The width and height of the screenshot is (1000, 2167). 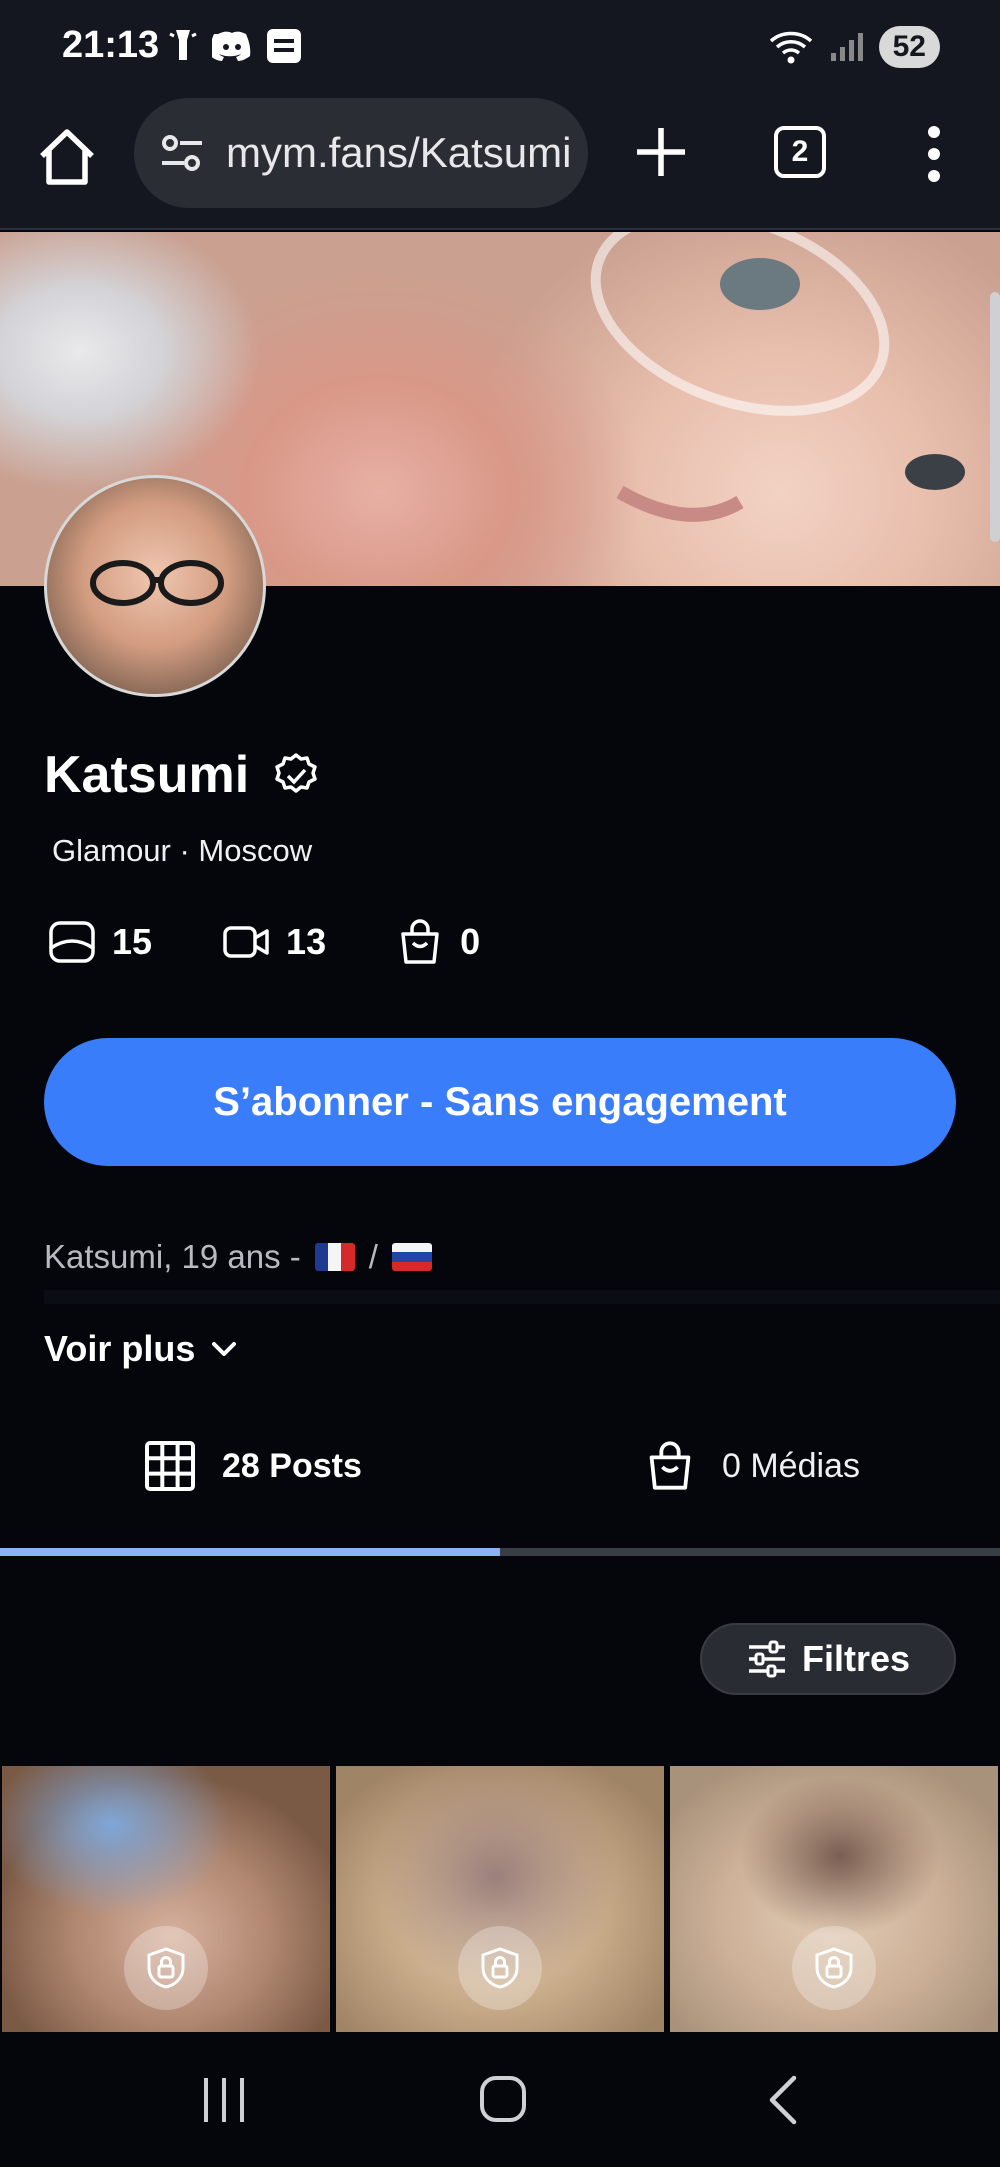 What do you see at coordinates (170, 1466) in the screenshot?
I see `grid-icon` at bounding box center [170, 1466].